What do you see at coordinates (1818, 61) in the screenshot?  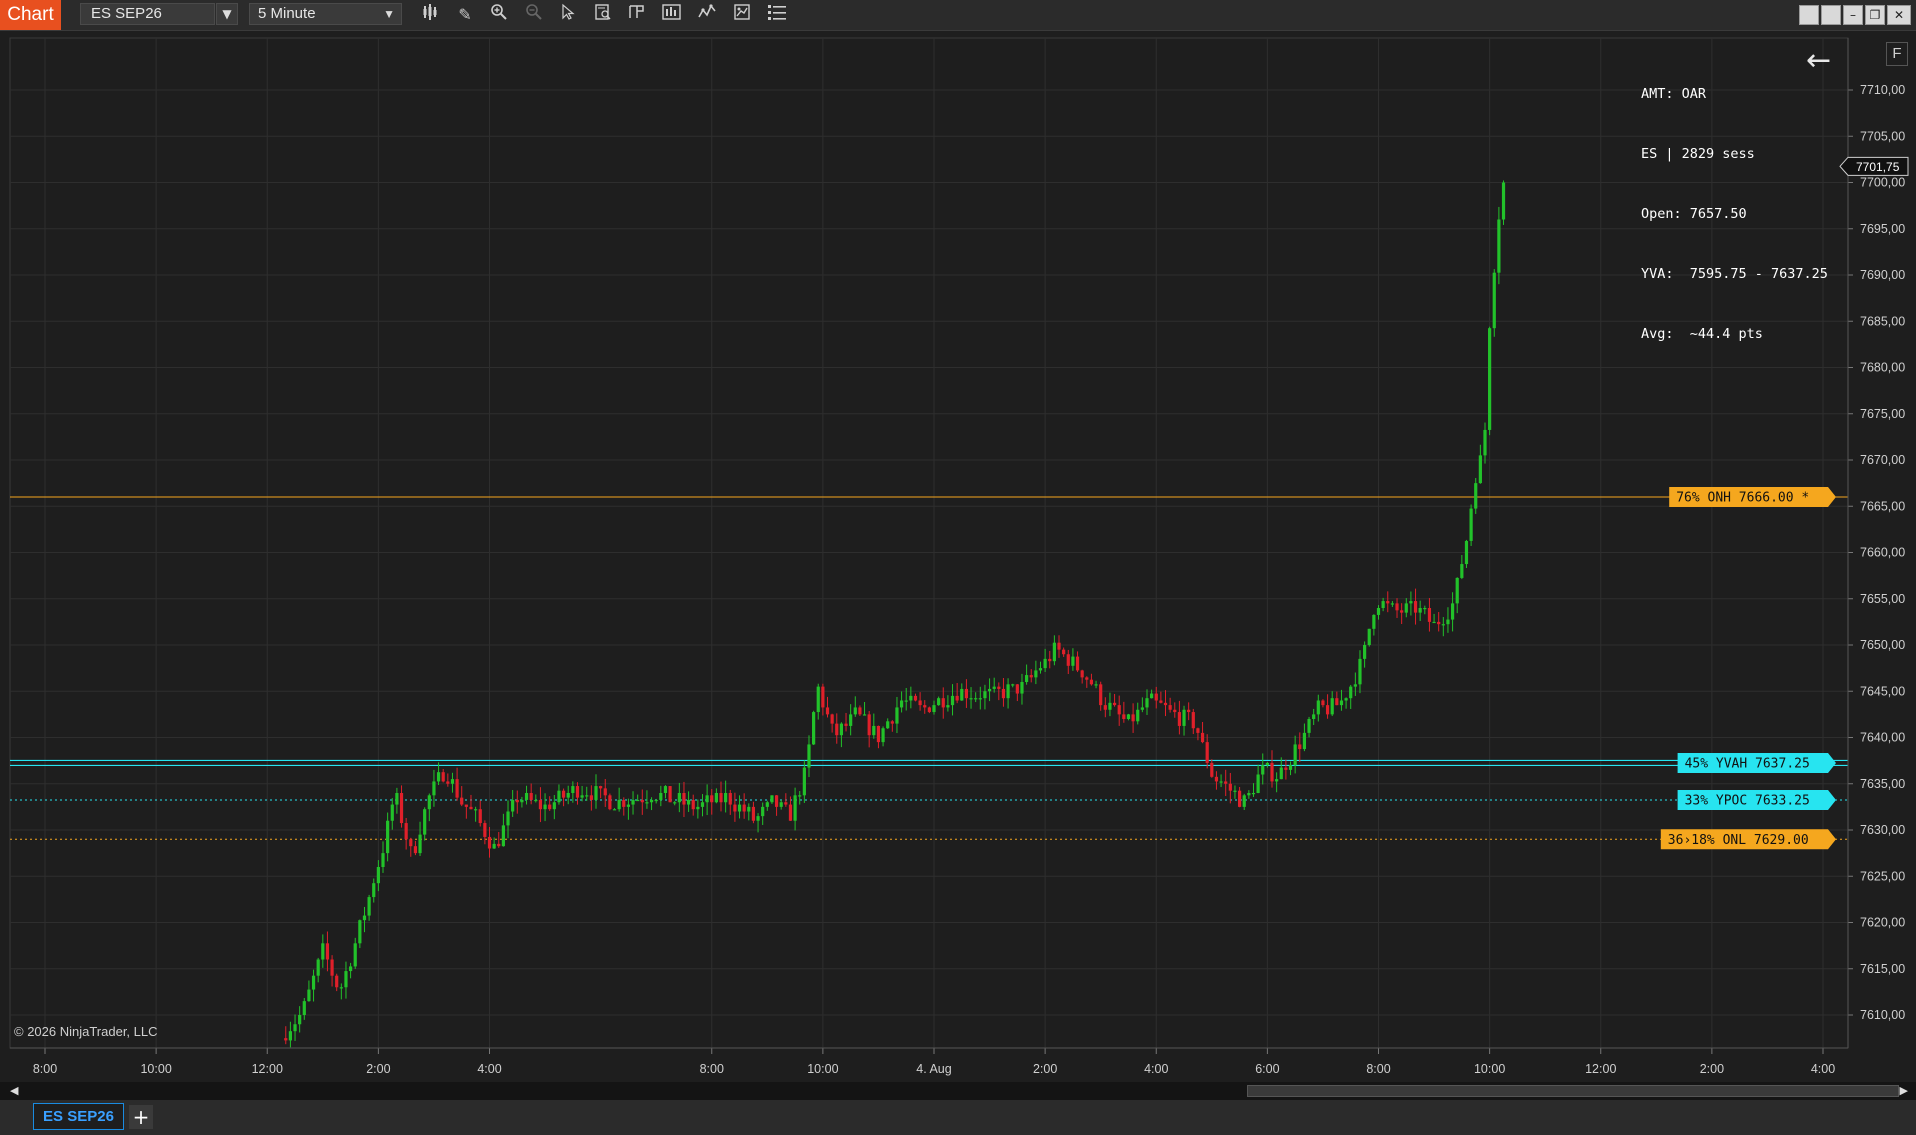 I see `back-arrow-icon: ←` at bounding box center [1818, 61].